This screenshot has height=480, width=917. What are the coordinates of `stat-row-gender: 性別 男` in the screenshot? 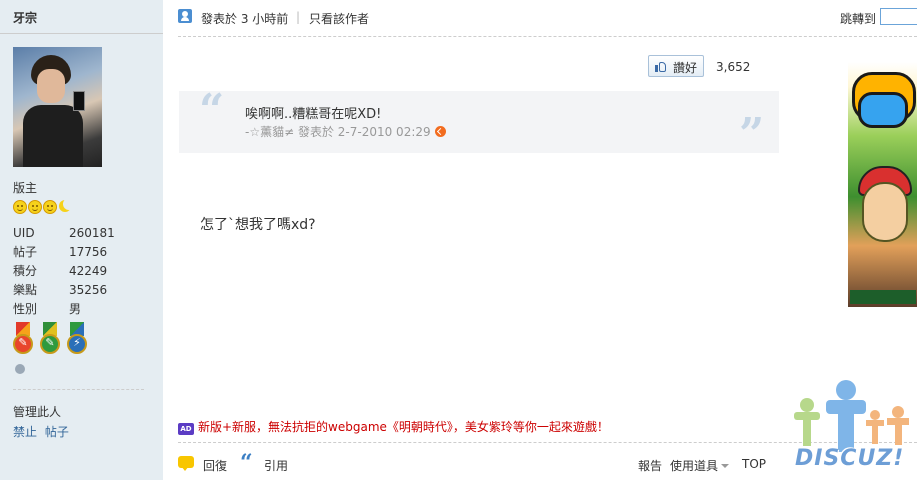 It's located at (64, 309).